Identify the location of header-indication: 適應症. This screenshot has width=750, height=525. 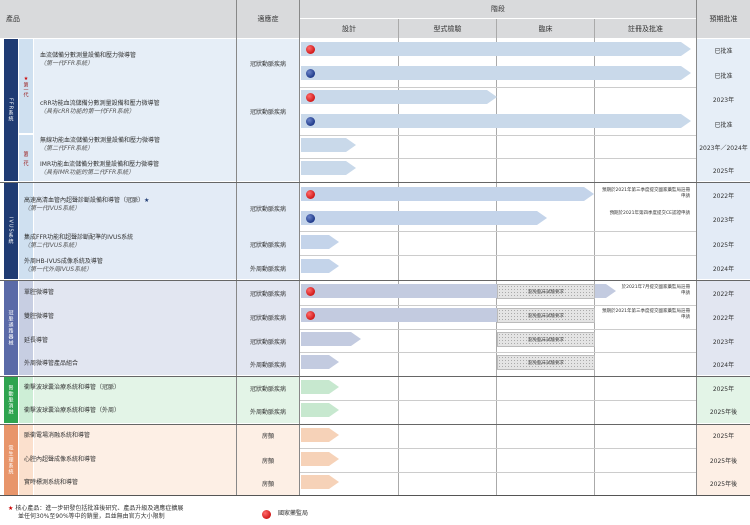
(268, 19).